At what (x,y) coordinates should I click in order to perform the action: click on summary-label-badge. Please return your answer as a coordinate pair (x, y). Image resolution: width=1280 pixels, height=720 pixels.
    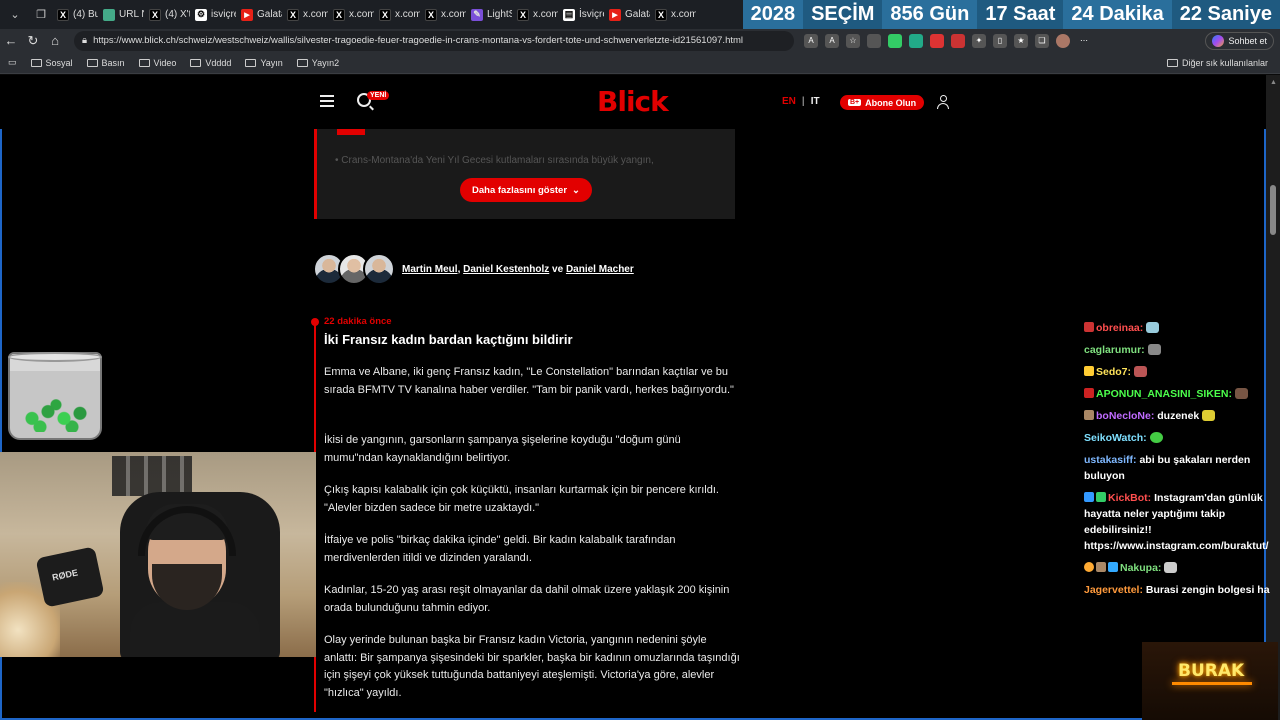
    Looking at the image, I should click on (351, 132).